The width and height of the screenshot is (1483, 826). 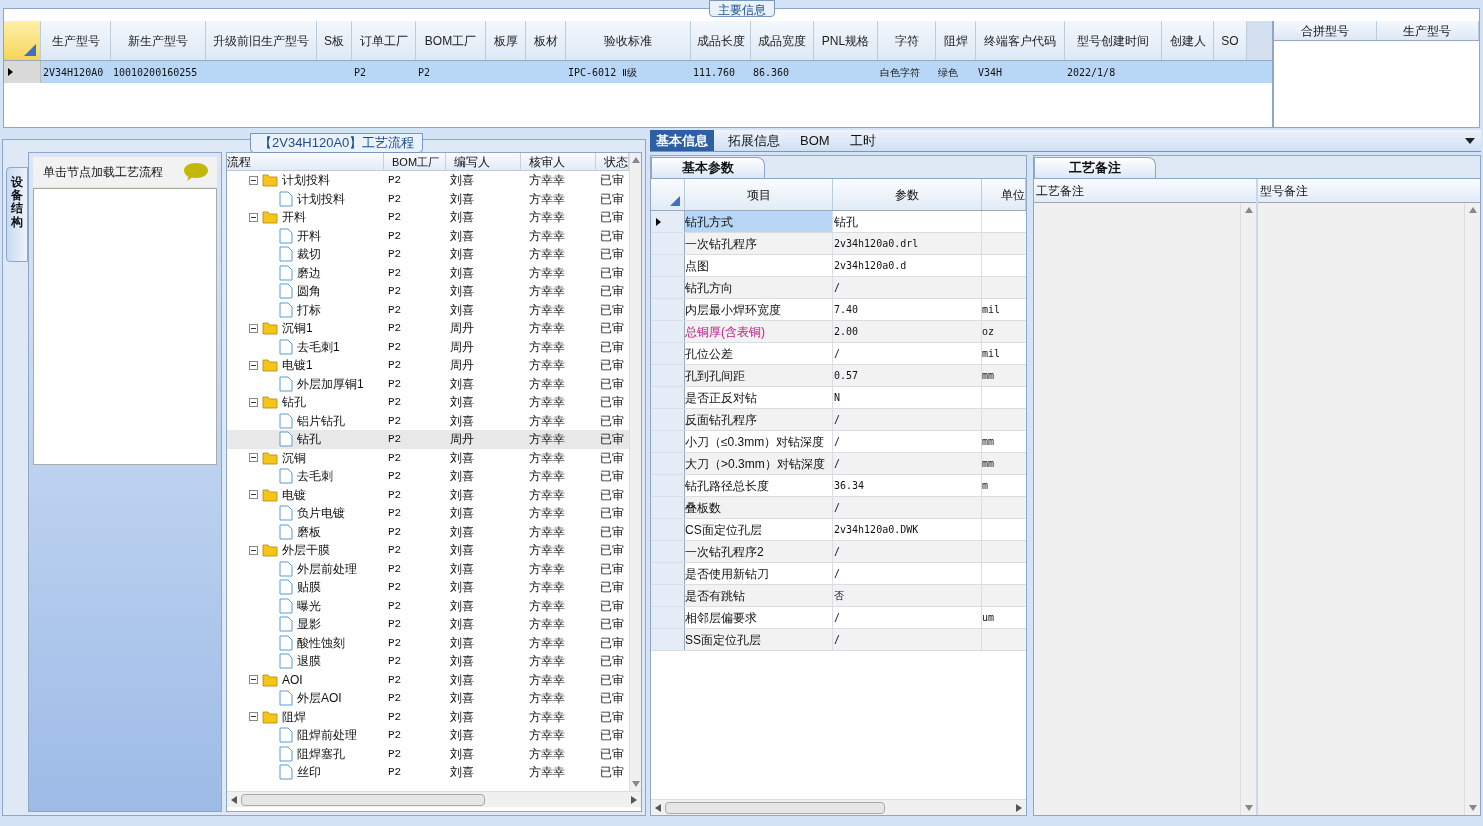 I want to click on vertical-tab: 设备结构, so click(x=17, y=214).